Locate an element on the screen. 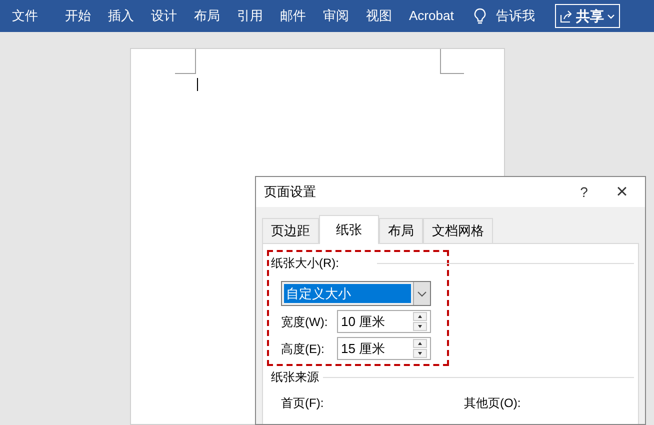 Image resolution: width=654 pixels, height=425 pixels. chevron-down-icon is located at coordinates (422, 293).